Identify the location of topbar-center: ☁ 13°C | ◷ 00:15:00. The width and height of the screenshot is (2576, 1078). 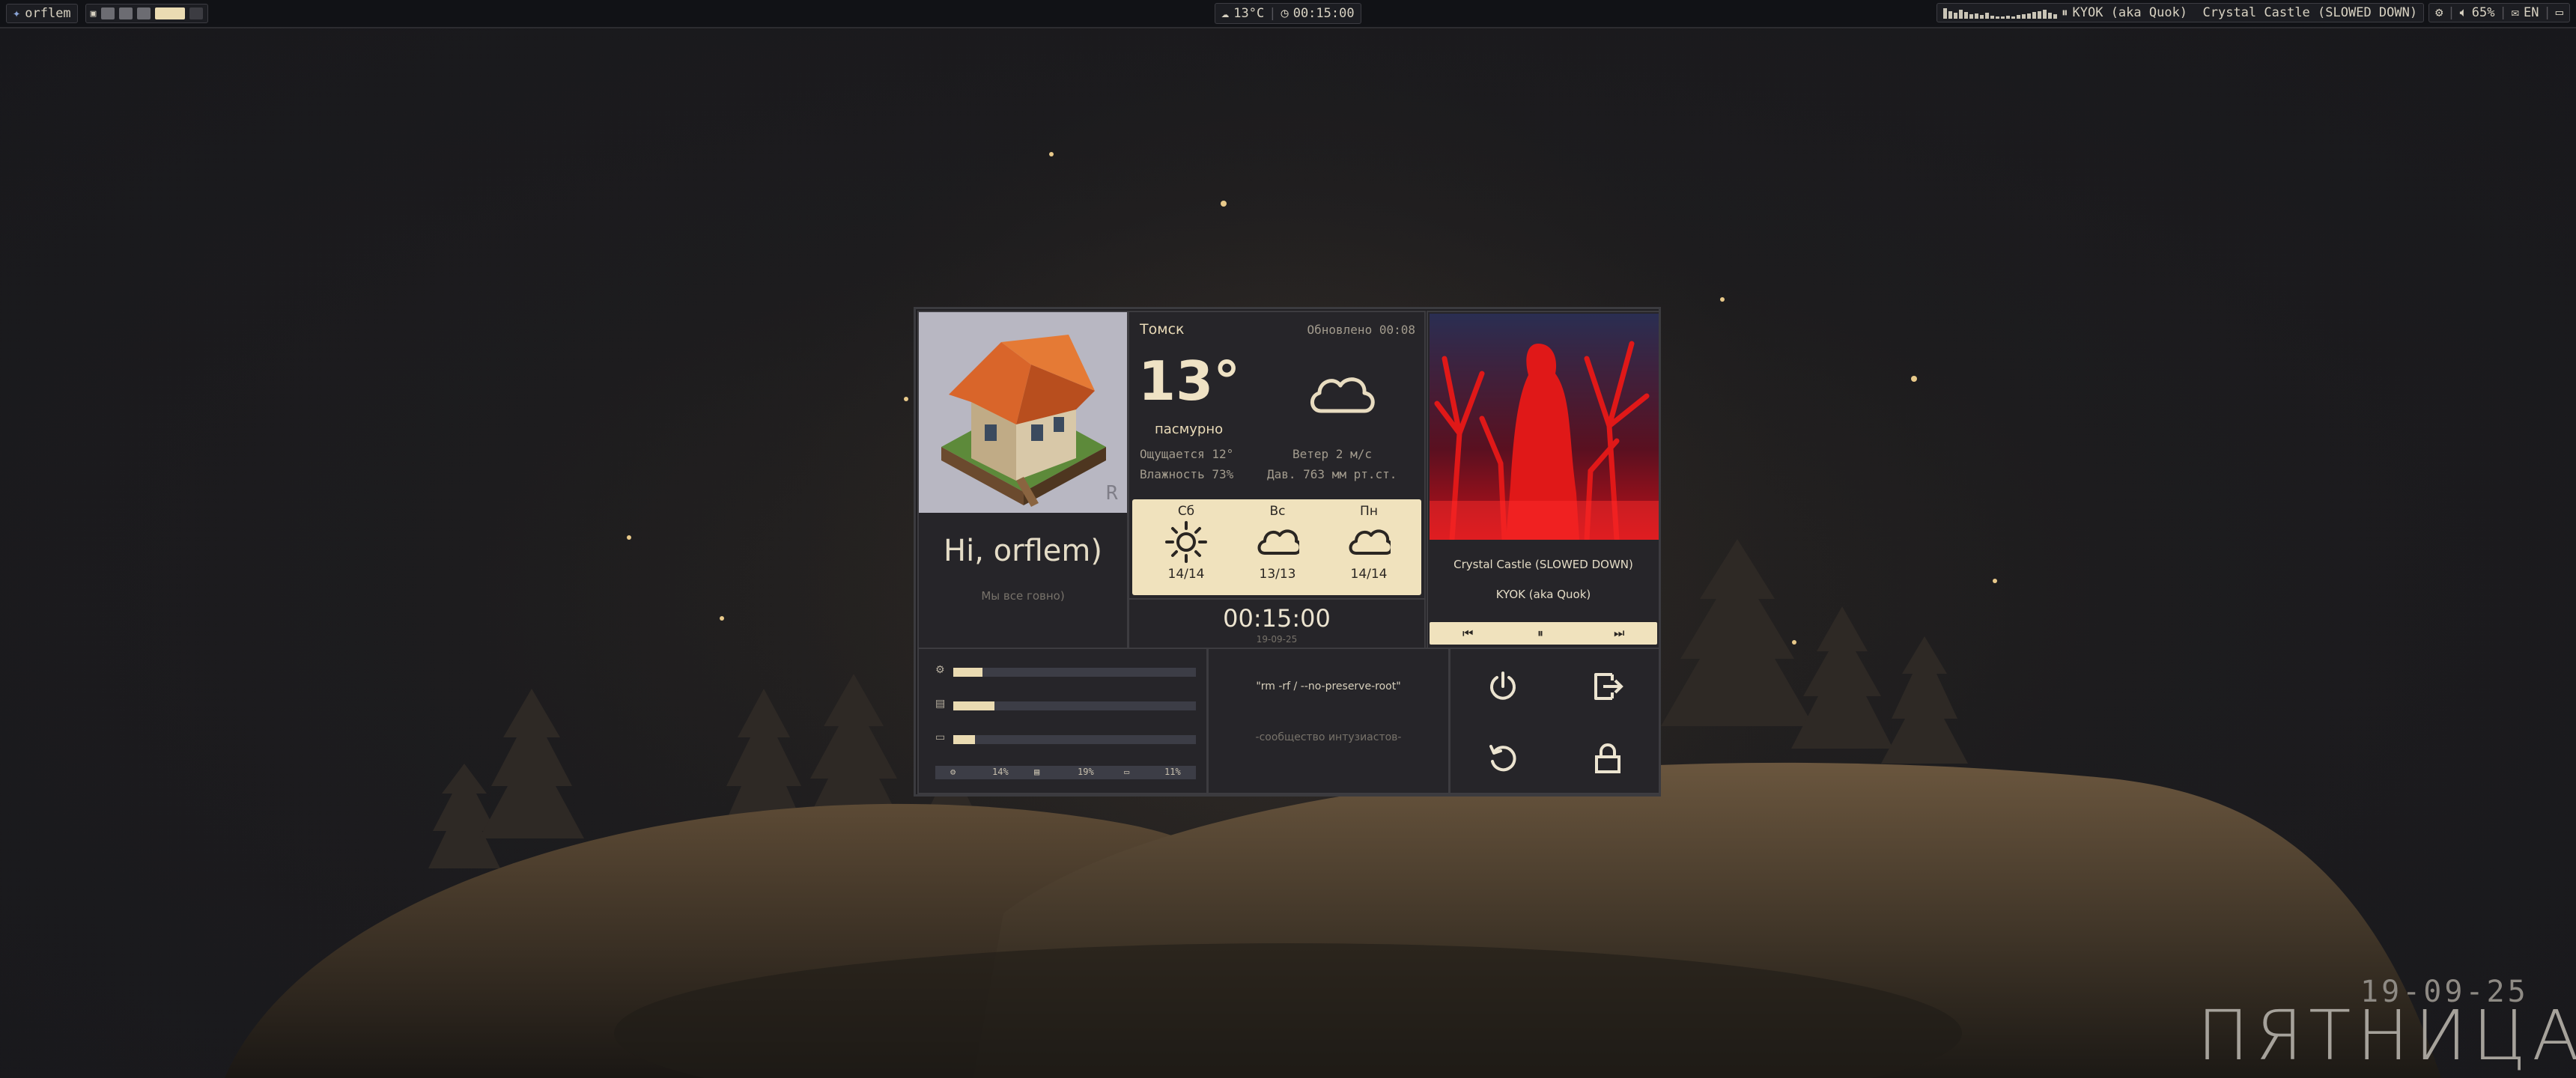
(1288, 13).